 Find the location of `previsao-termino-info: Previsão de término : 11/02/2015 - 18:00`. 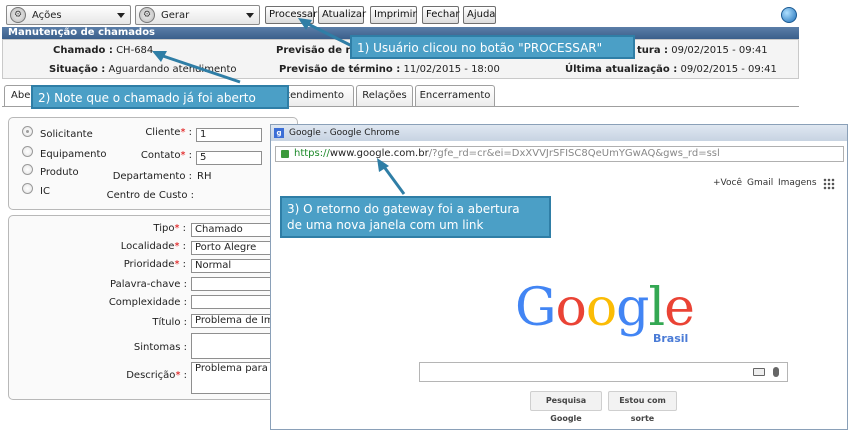

previsao-termino-info: Previsão de término : 11/02/2015 - 18:00 is located at coordinates (389, 69).